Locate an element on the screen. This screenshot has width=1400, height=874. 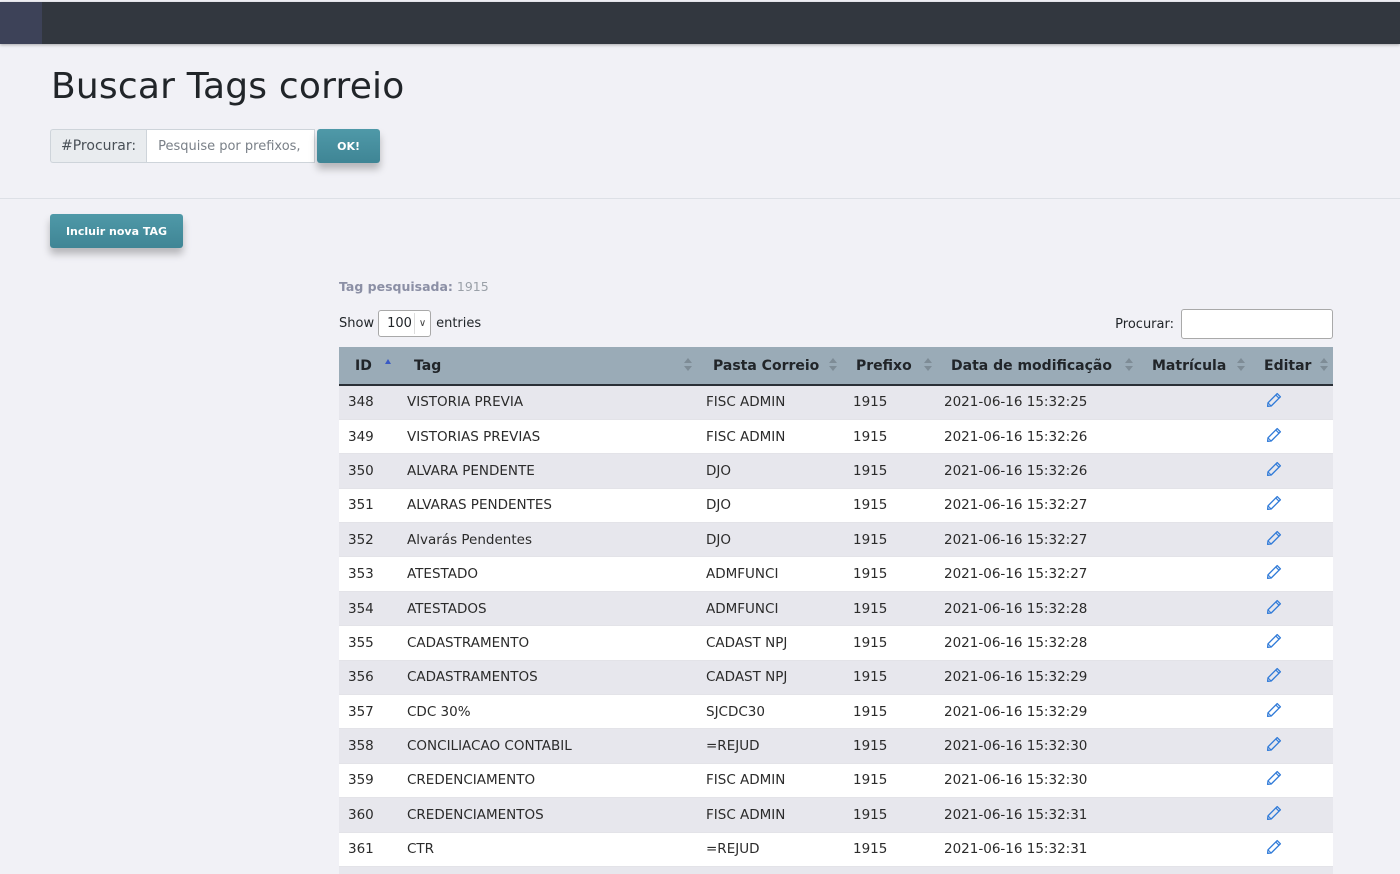
header-col-prefixo: Prefixo is located at coordinates (889, 366).